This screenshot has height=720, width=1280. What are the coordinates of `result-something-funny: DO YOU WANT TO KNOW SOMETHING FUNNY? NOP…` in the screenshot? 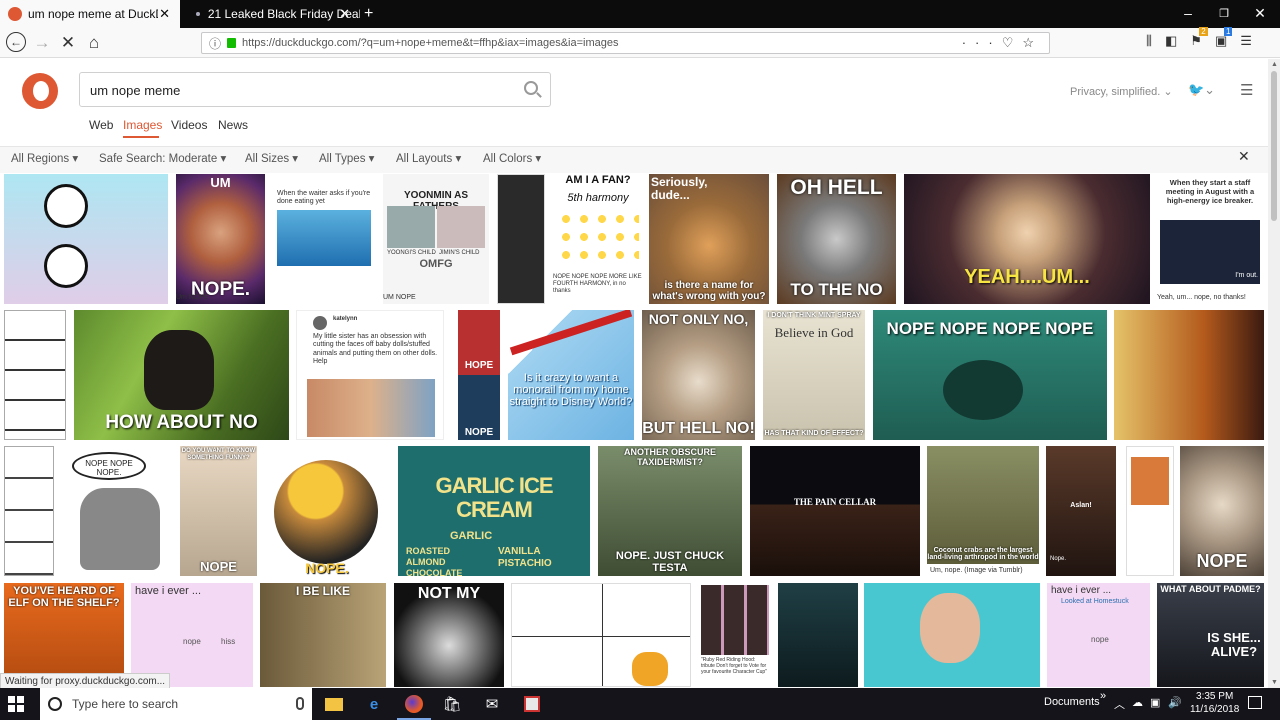 It's located at (218, 511).